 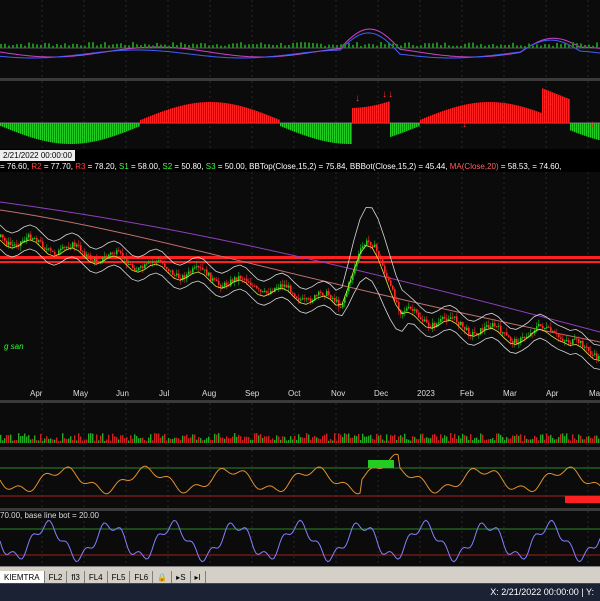 What do you see at coordinates (467, 393) in the screenshot?
I see `x-axis-label: Feb` at bounding box center [467, 393].